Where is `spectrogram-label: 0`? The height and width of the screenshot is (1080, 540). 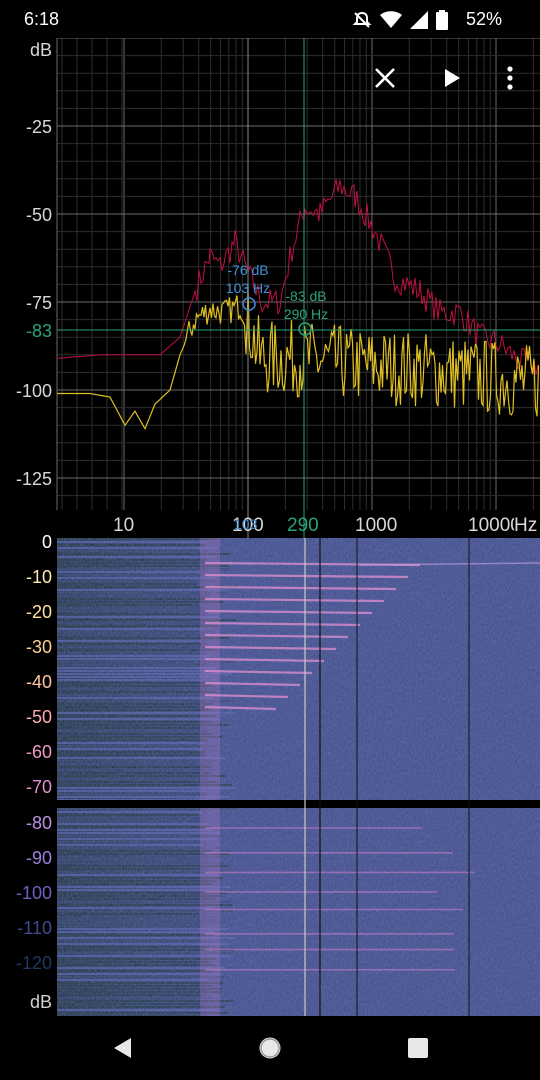
spectrogram-label: 0 is located at coordinates (46, 542).